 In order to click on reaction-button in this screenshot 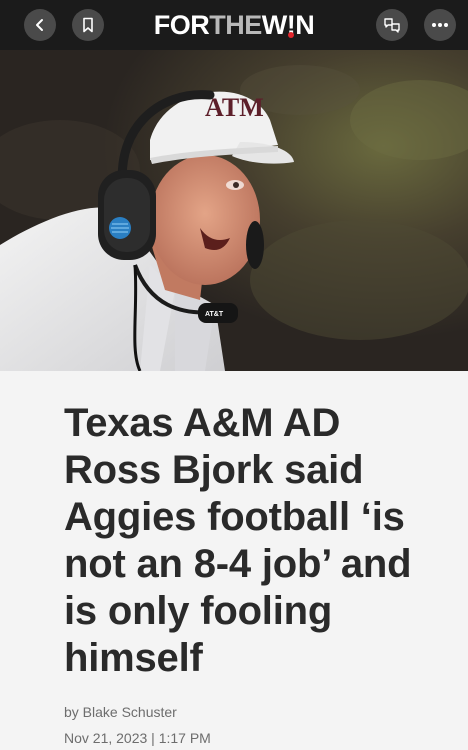, I will do `click(392, 25)`.